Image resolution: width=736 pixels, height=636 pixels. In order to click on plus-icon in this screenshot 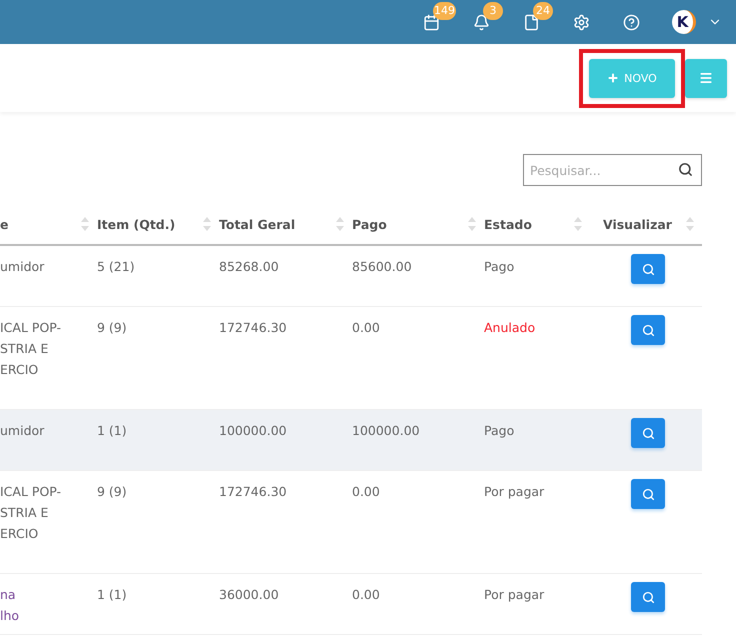, I will do `click(613, 78)`.